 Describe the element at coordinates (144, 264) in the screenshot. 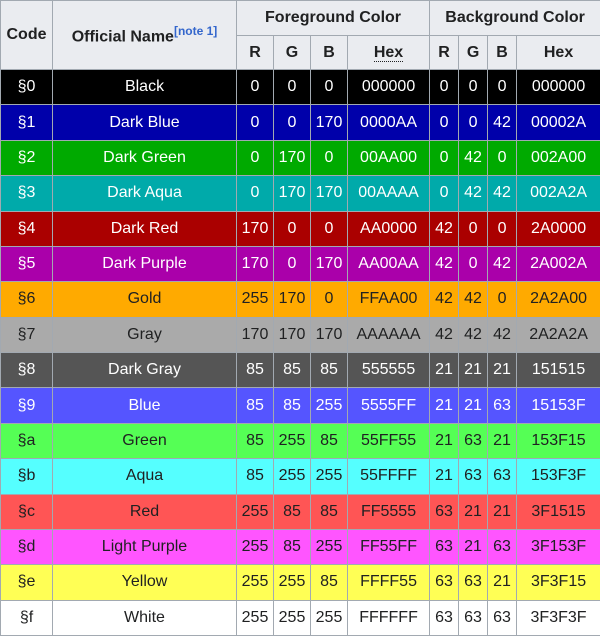

I see `official-name-cell: Dark Purple` at that location.